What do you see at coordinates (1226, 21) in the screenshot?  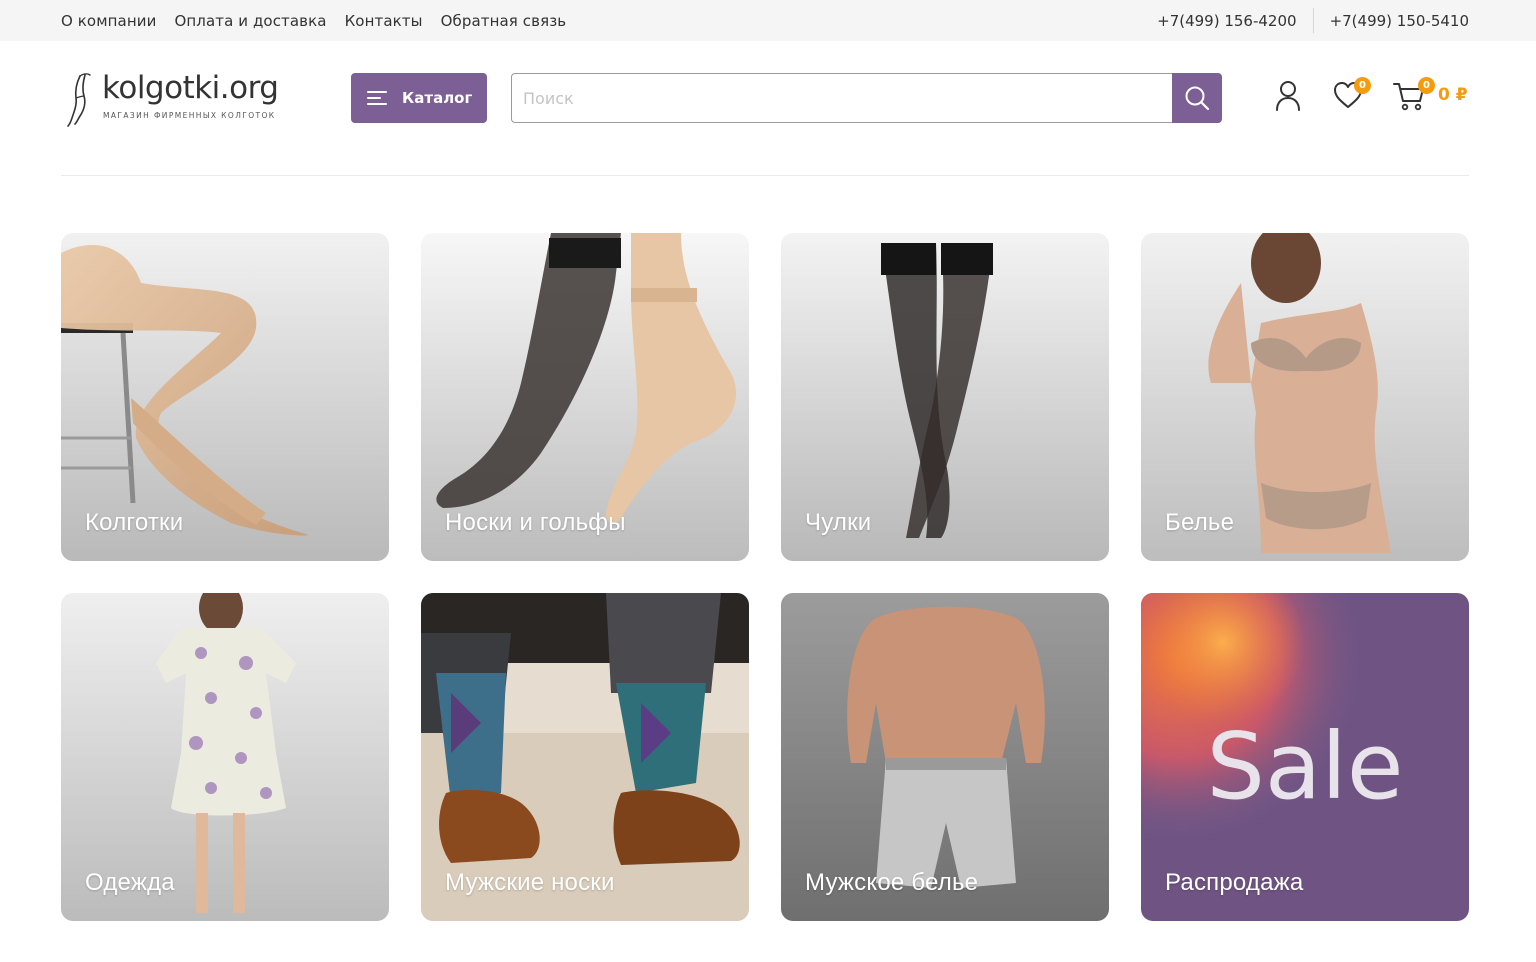 I see `phone-link-1: +7(499) 156-4200` at bounding box center [1226, 21].